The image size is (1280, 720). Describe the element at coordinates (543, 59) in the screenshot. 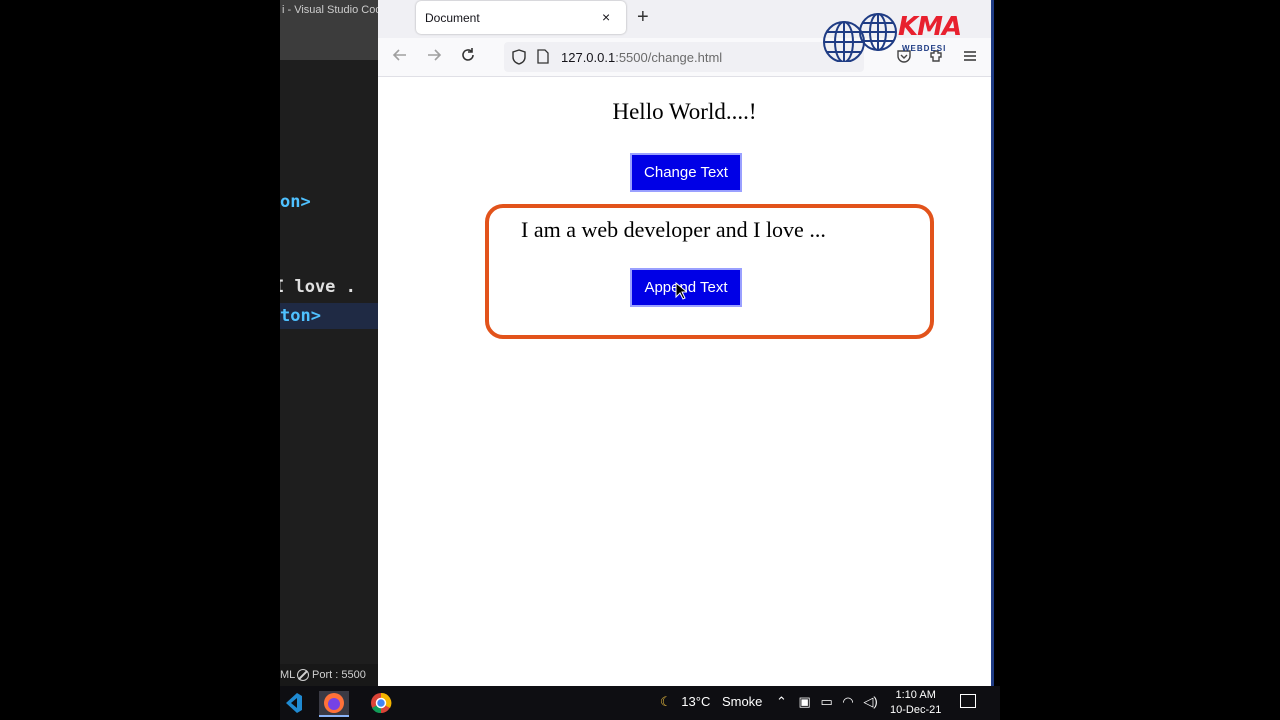

I see `page-icon` at that location.